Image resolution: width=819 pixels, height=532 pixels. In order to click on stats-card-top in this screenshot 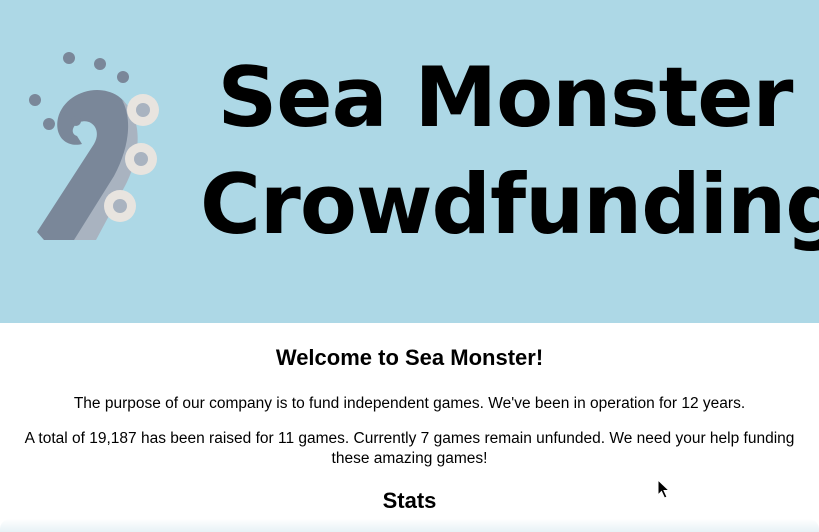, I will do `click(409, 525)`.